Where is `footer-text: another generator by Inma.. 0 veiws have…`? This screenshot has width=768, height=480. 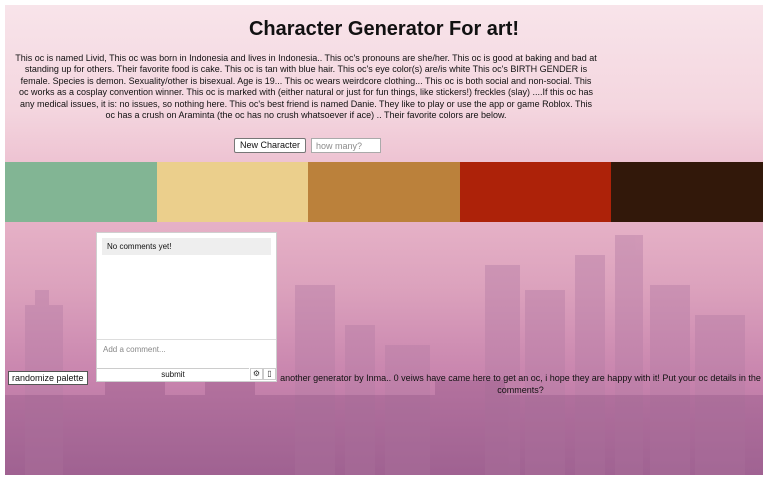
footer-text: another generator by Inma.. 0 veiws have… is located at coordinates (520, 384).